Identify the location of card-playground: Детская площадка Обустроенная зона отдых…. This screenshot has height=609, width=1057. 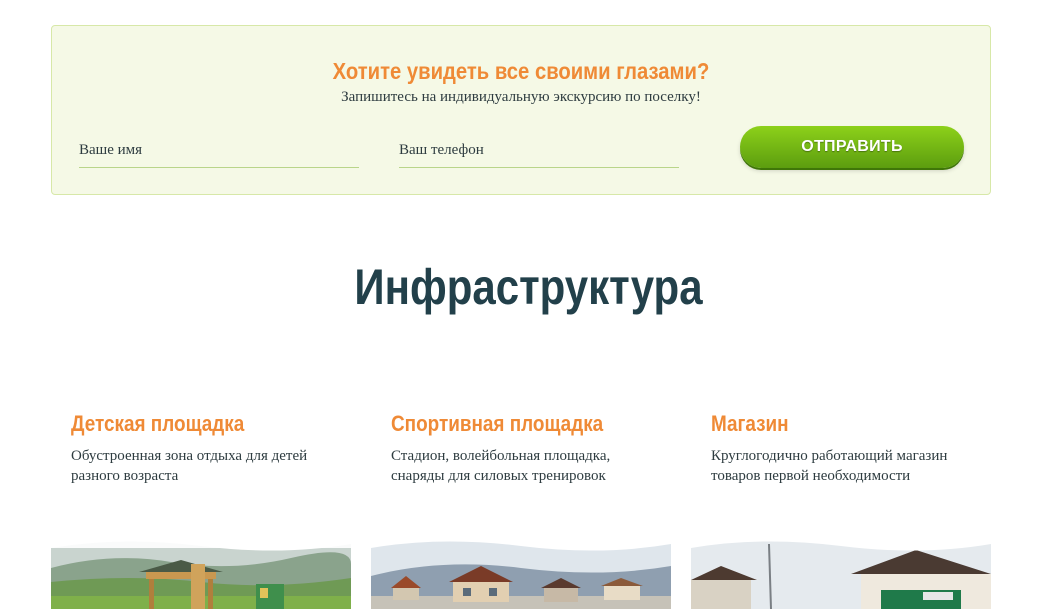
(201, 507).